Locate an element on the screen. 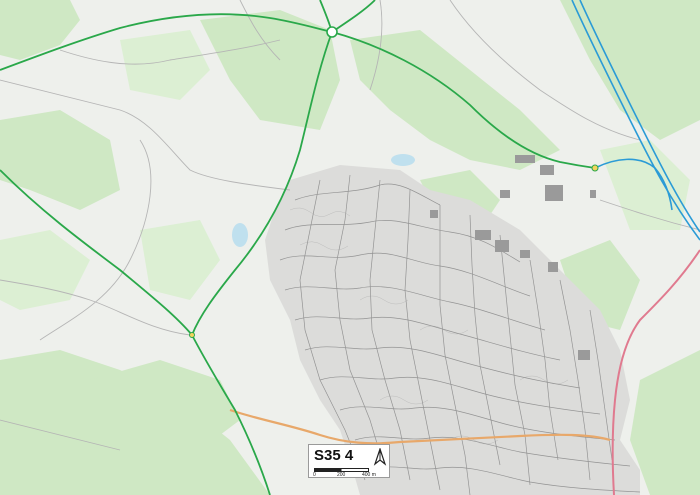 The image size is (700, 495). north-arrow-icon is located at coordinates (380, 457).